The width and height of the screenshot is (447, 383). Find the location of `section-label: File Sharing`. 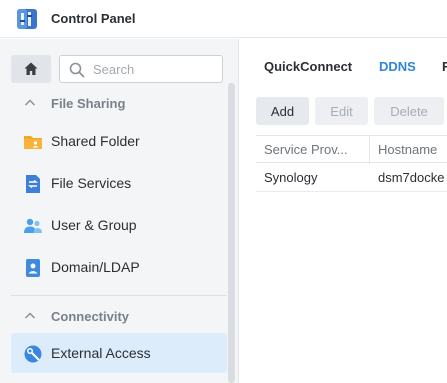

section-label: File Sharing is located at coordinates (88, 103).